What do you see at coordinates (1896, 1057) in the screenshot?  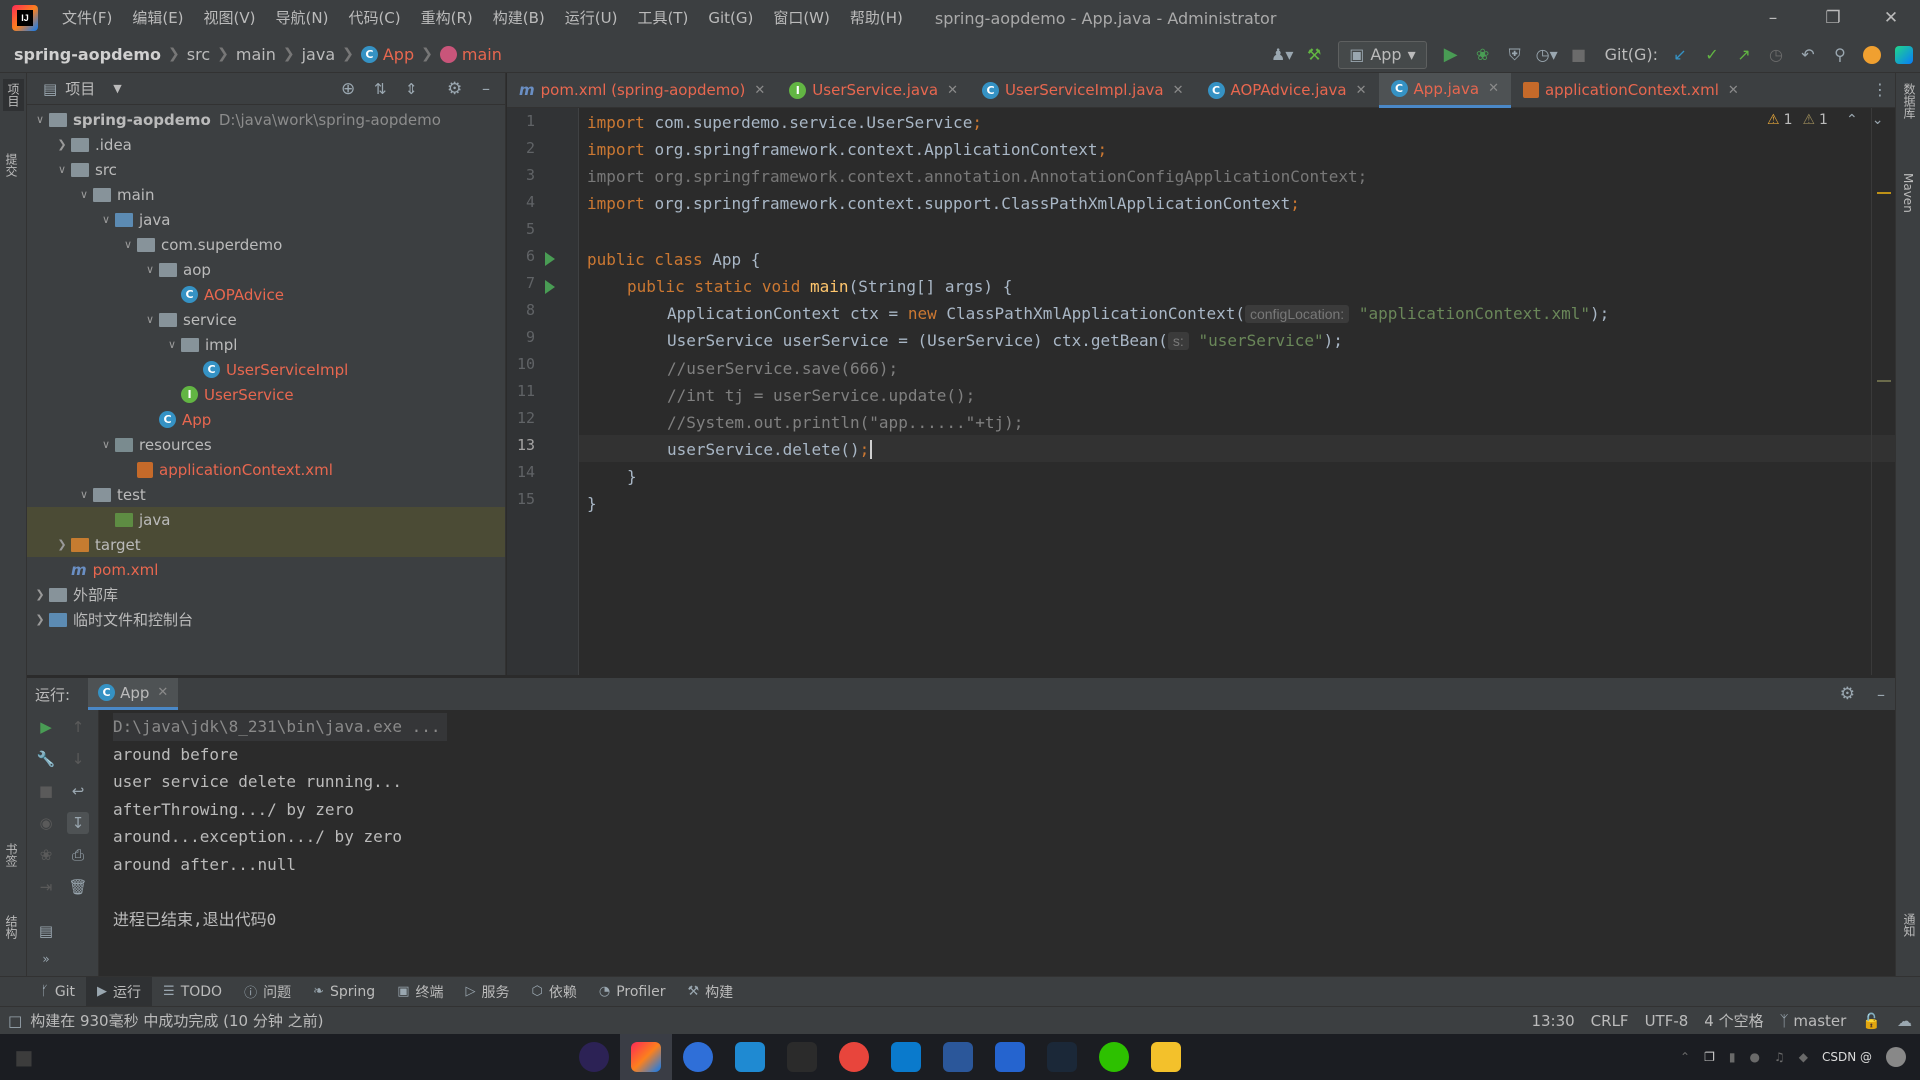 I see `avatar` at bounding box center [1896, 1057].